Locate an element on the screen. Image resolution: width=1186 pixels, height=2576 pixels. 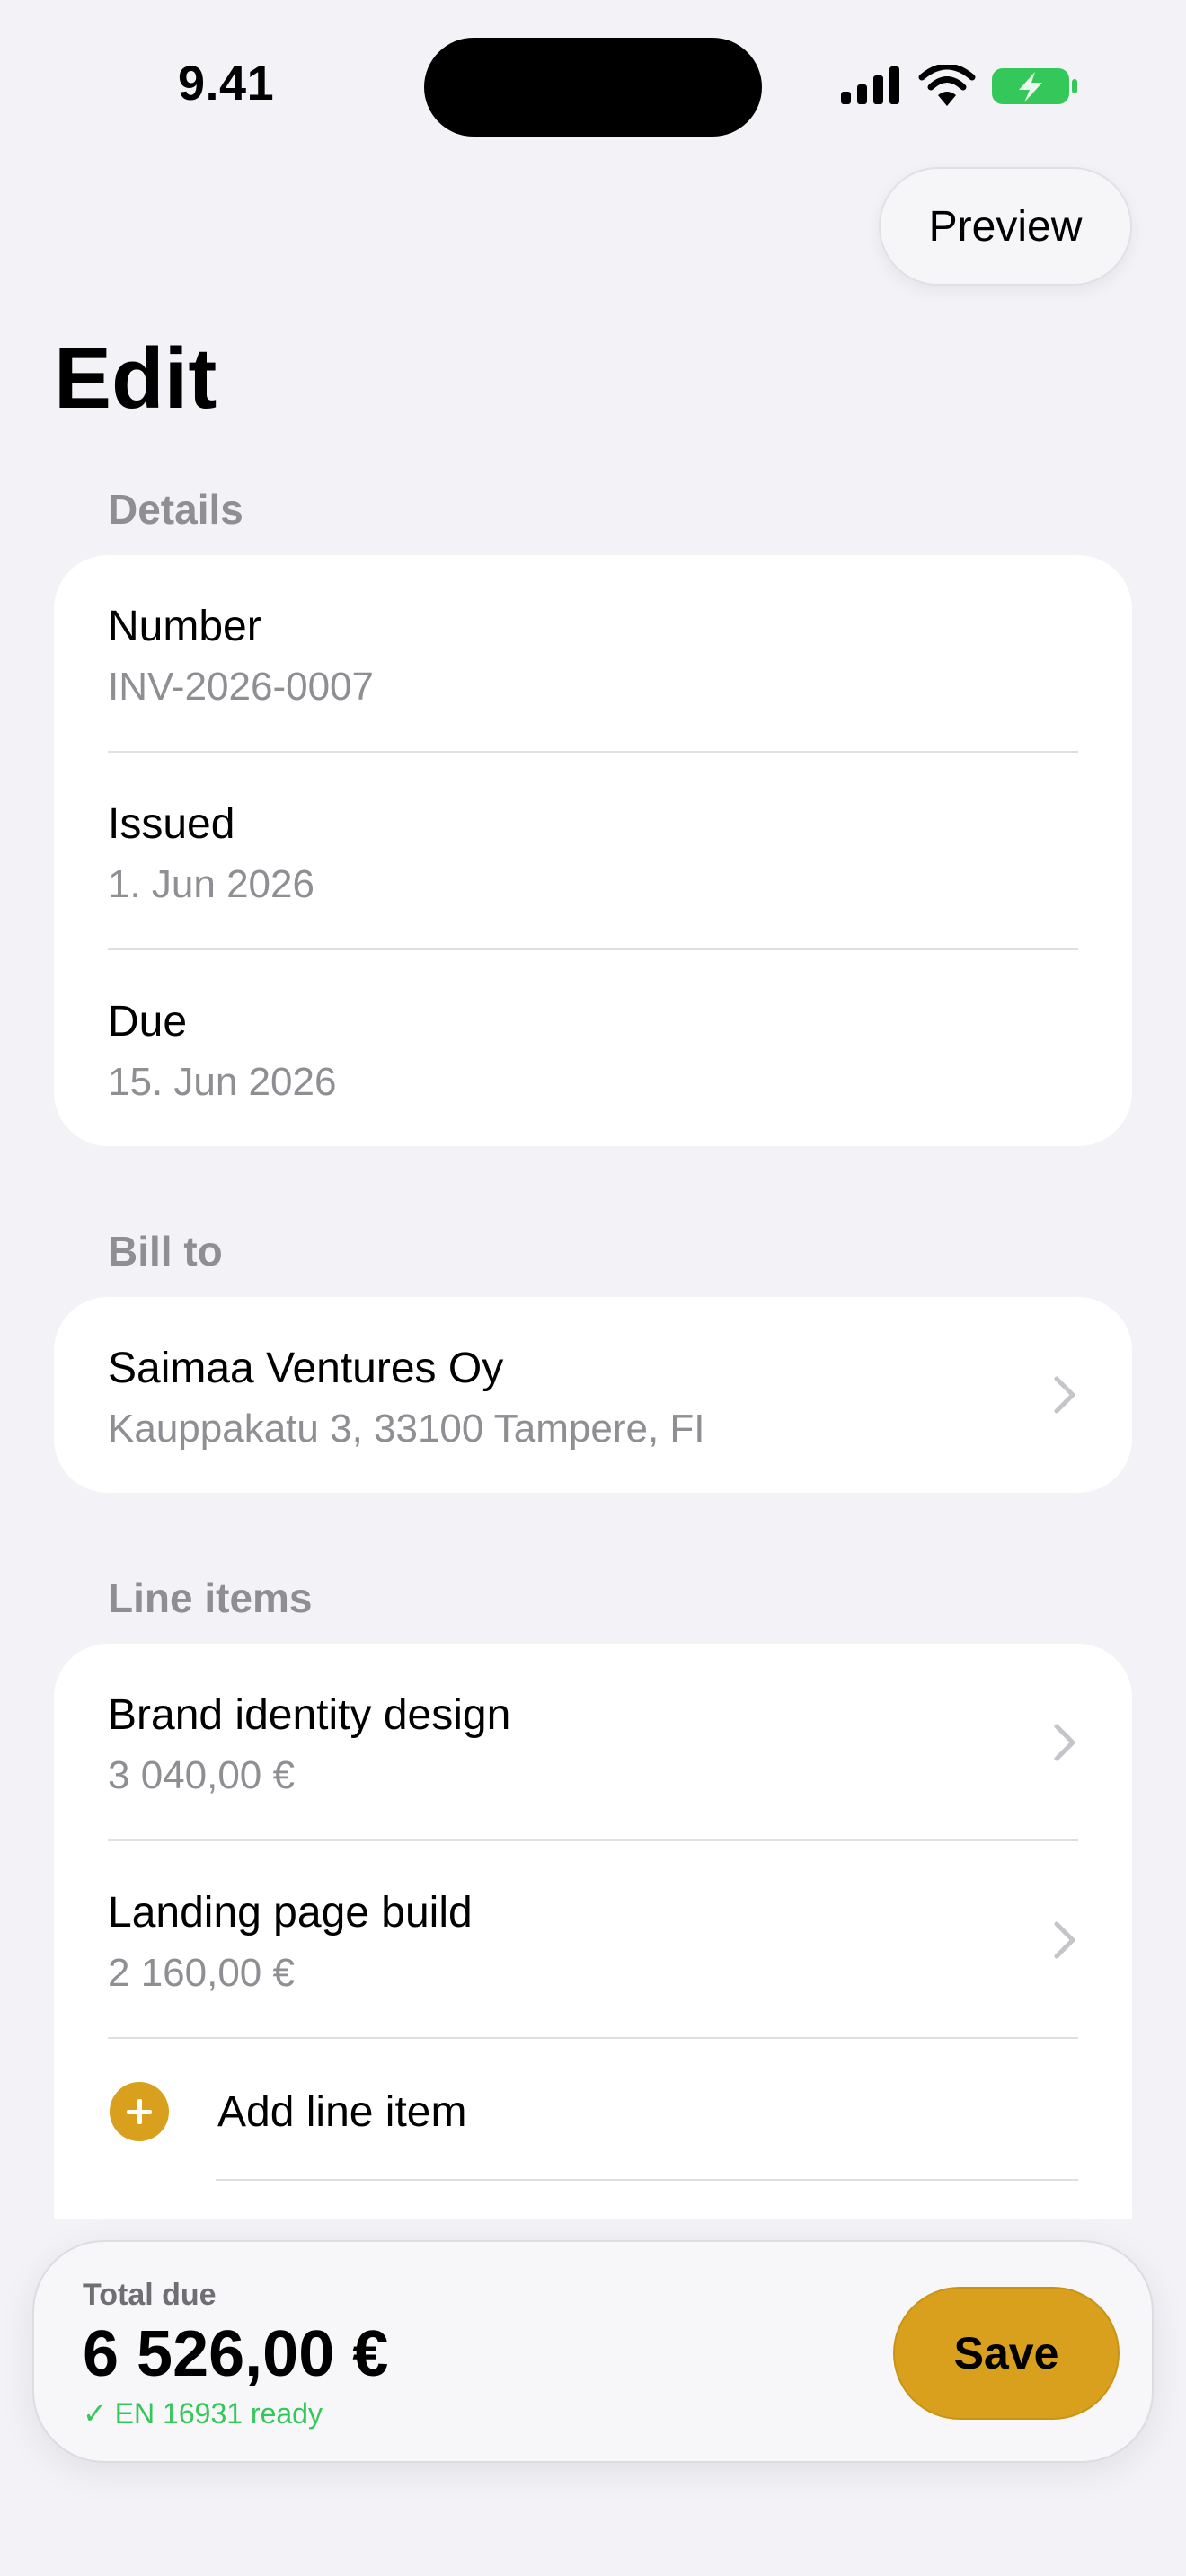
status-bar: 9.41 is located at coordinates (593, 85).